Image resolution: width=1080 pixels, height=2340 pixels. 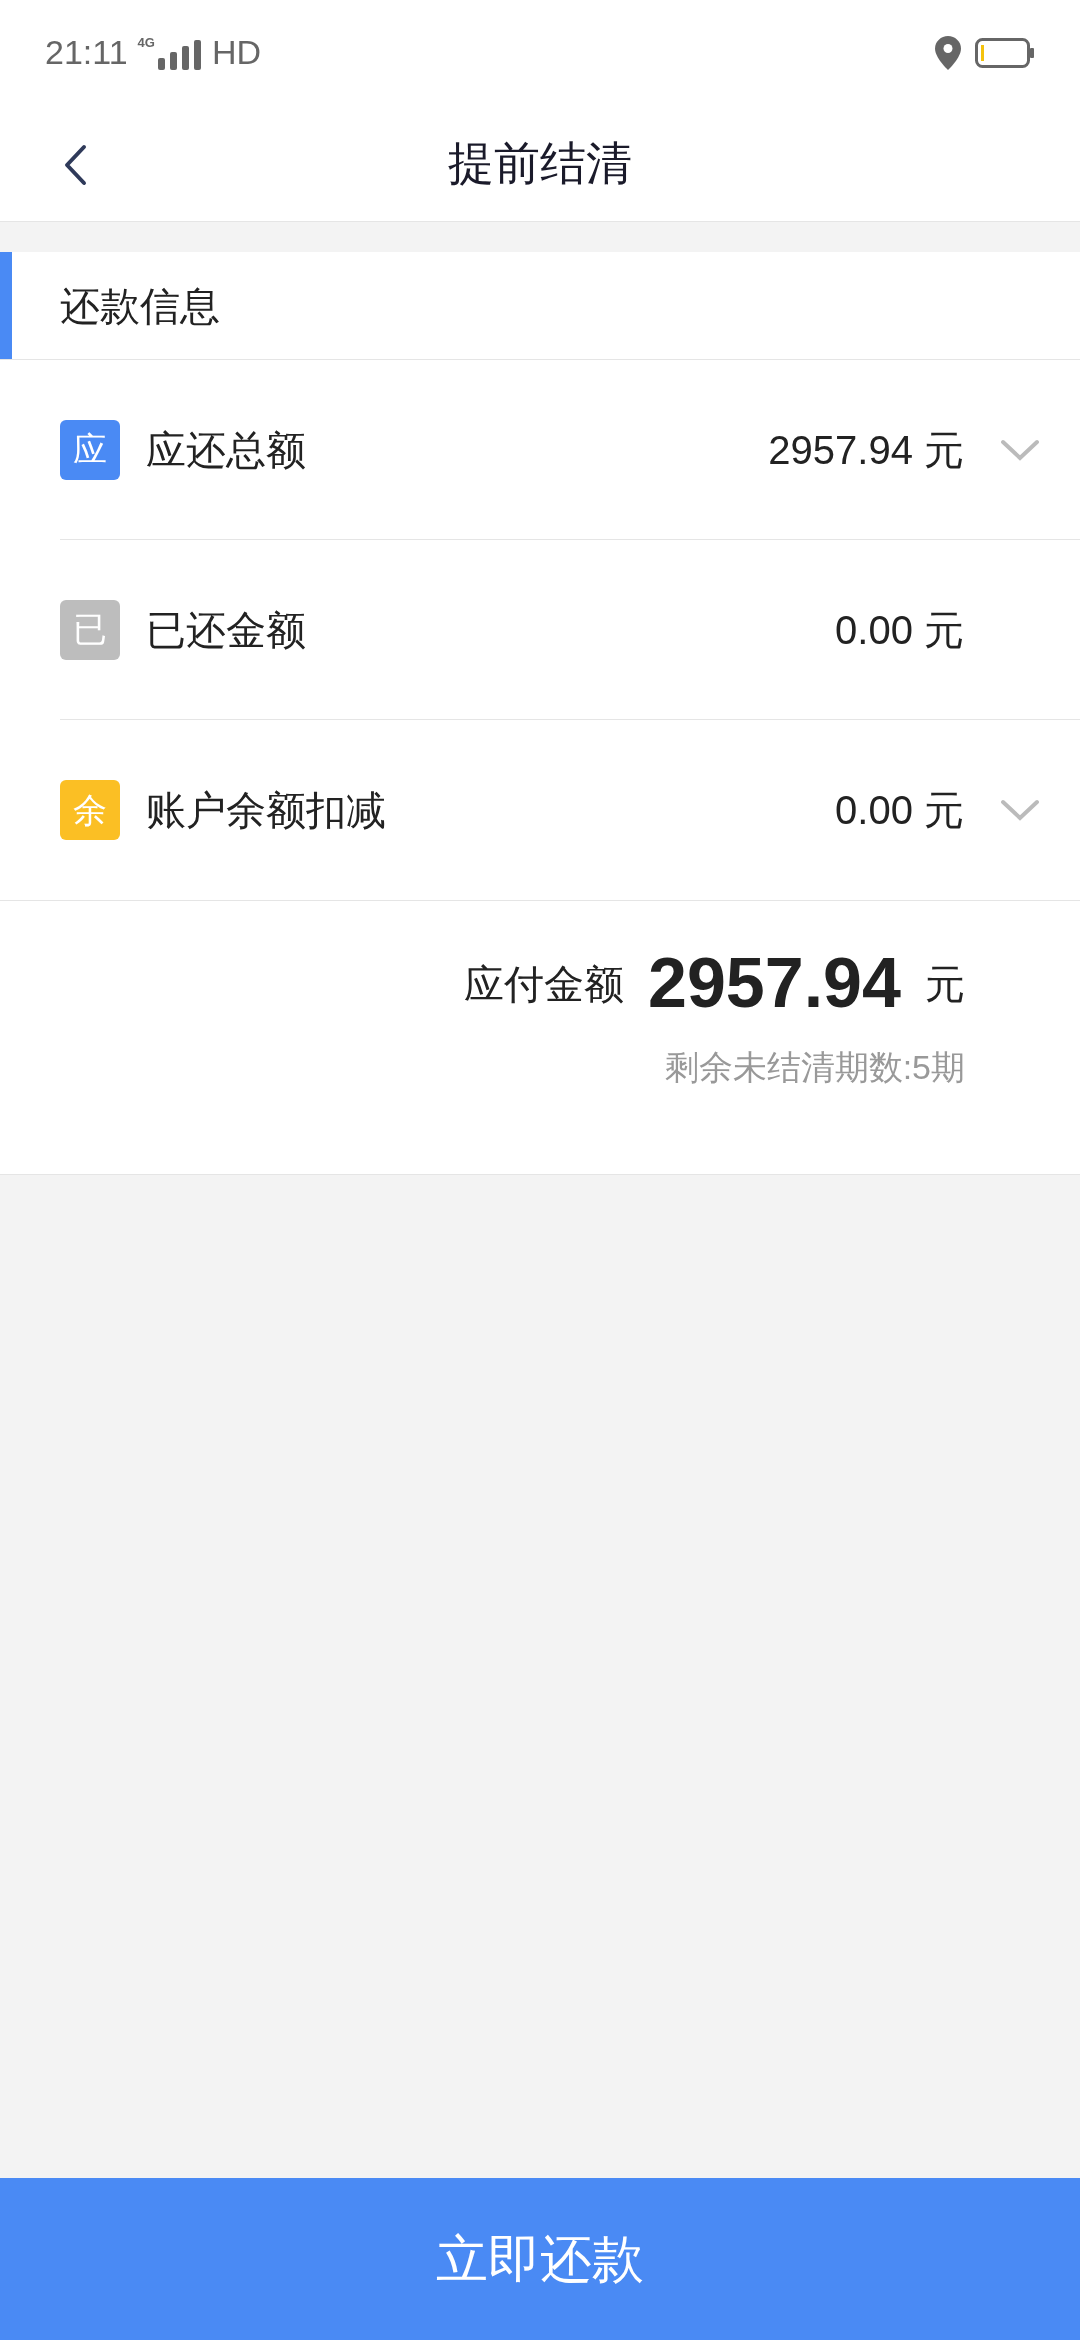 I want to click on status-time: 21:11, so click(x=86, y=52).